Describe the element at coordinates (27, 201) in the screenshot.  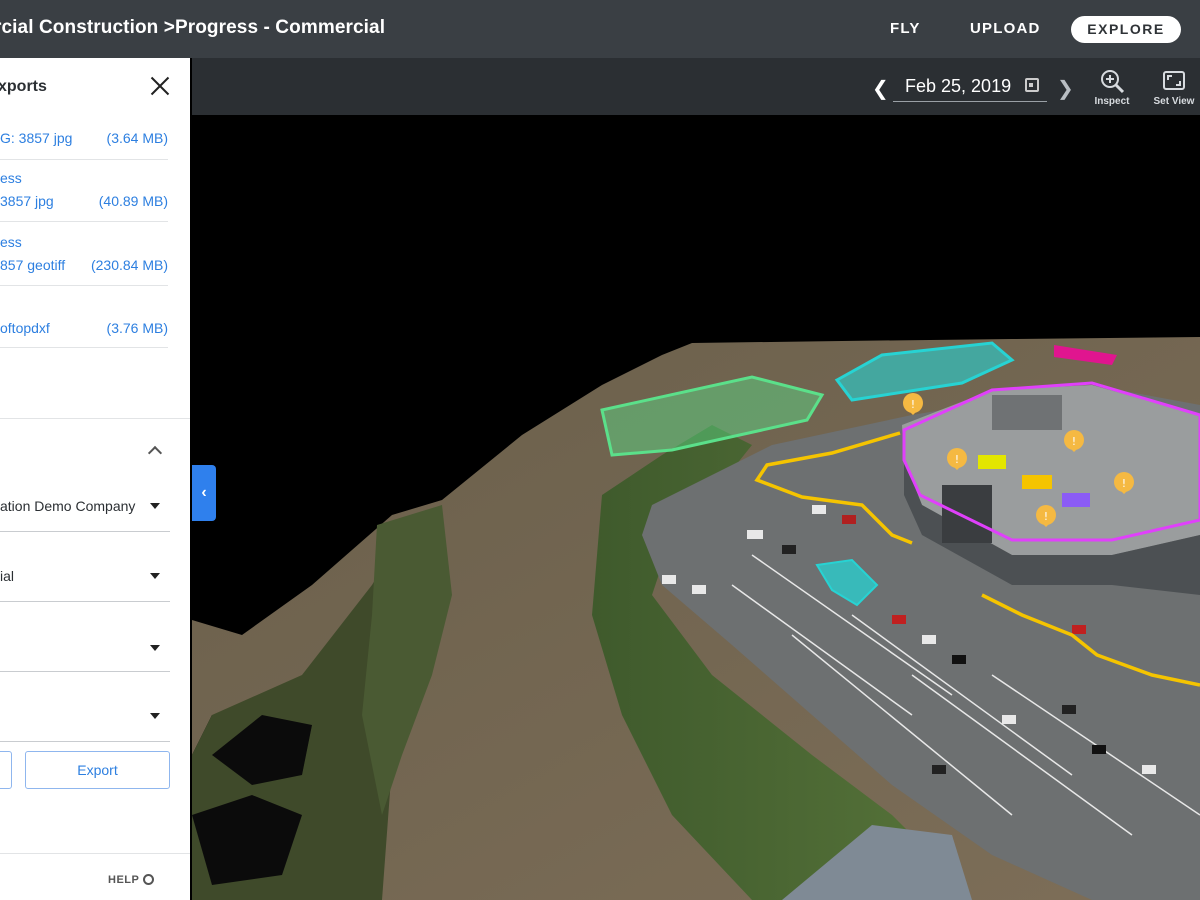
I see `export-name-detail: 3857 jpg` at that location.